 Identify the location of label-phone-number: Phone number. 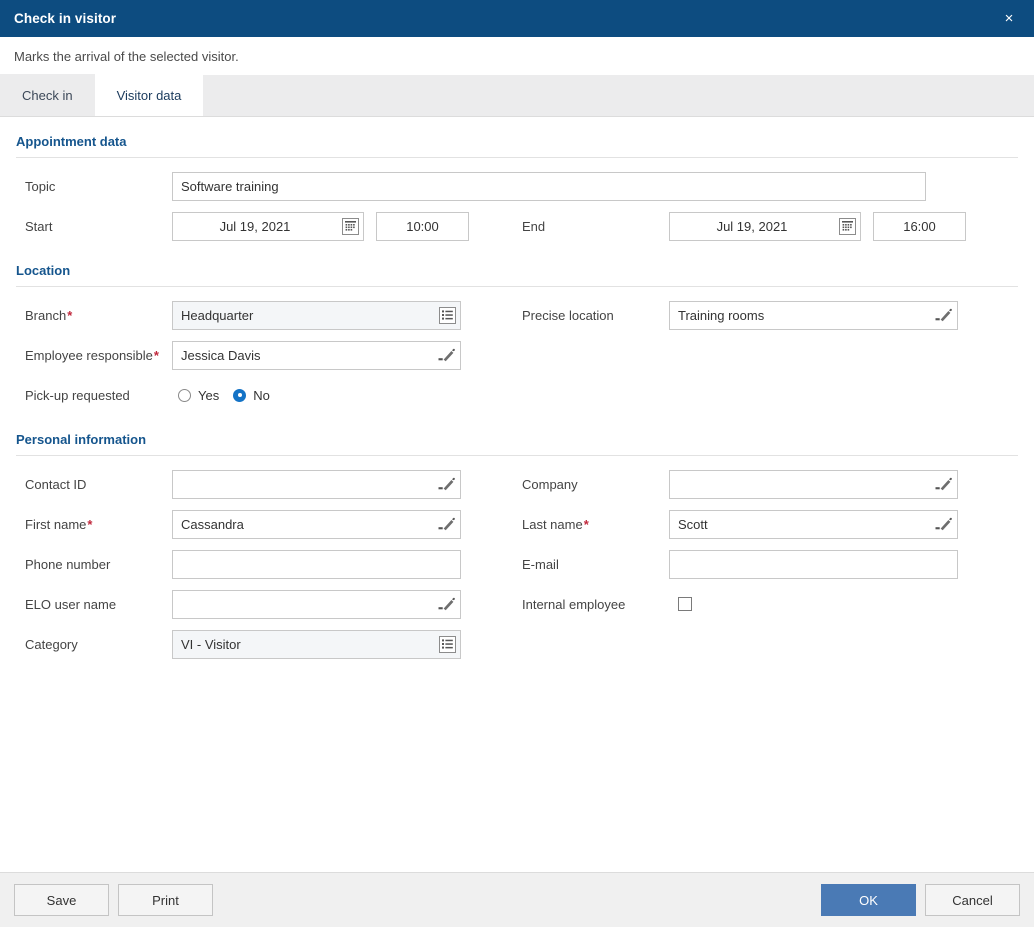
(68, 564).